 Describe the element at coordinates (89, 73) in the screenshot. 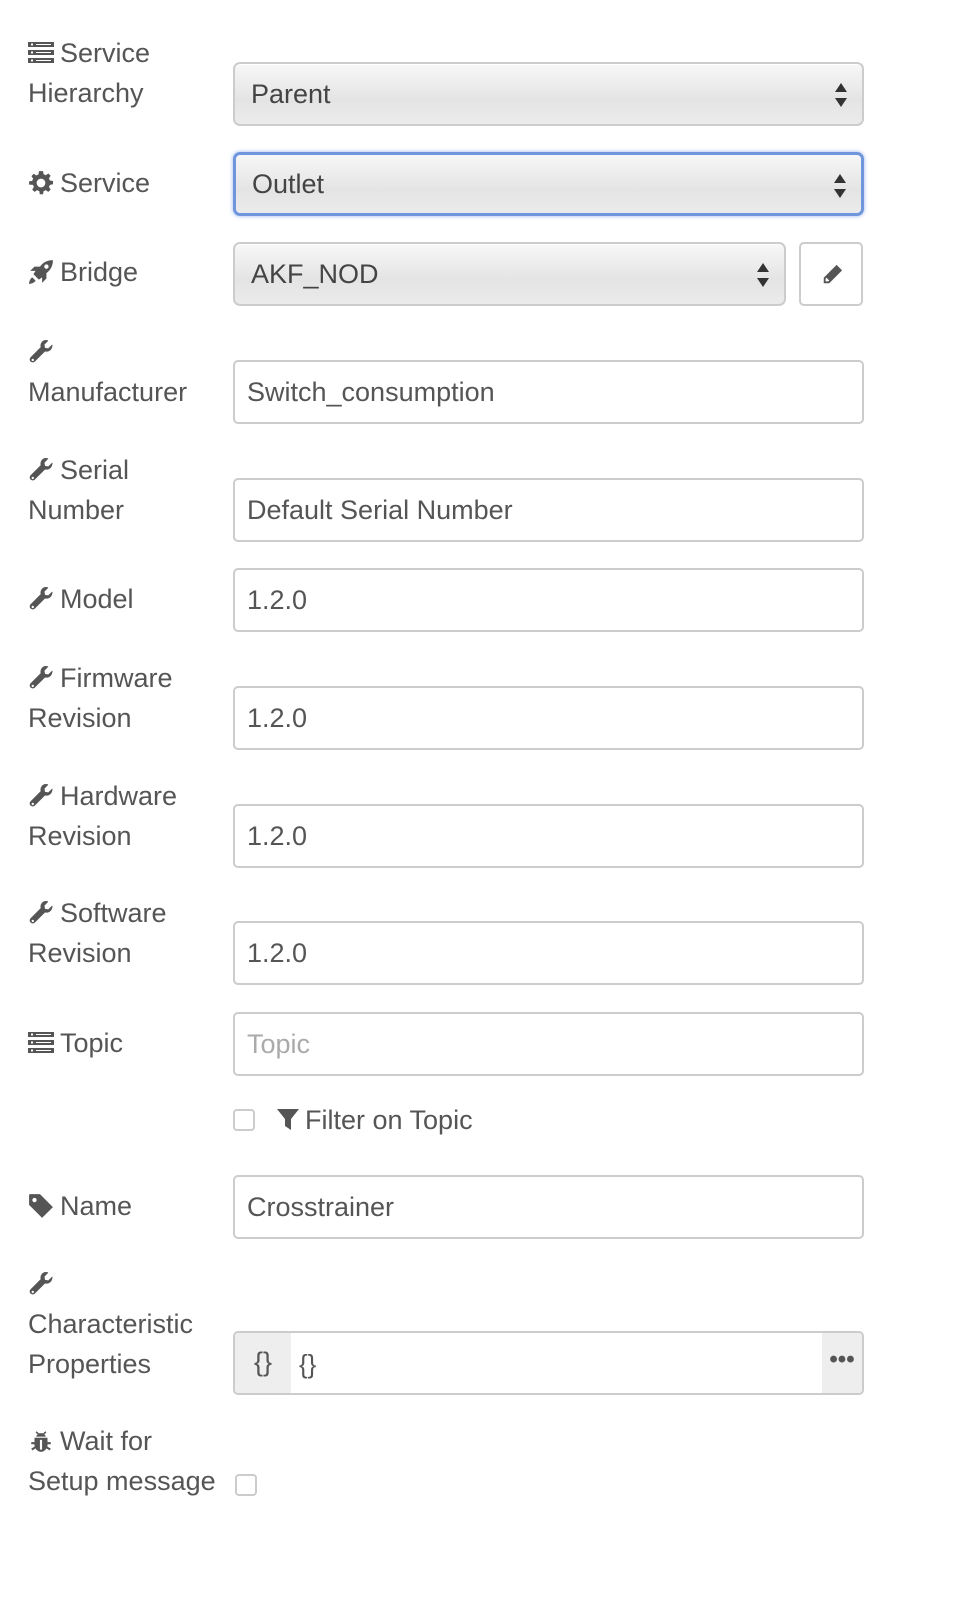

I see `service-hierarchy-label: Service Hierarchy` at that location.